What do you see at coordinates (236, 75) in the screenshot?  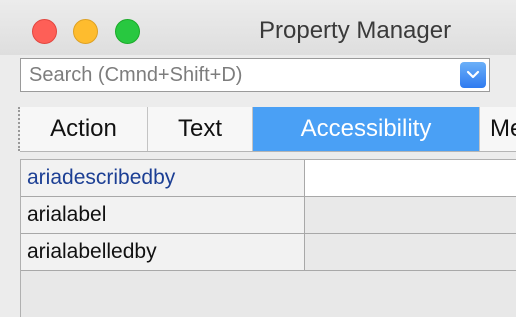 I see `search-input` at bounding box center [236, 75].